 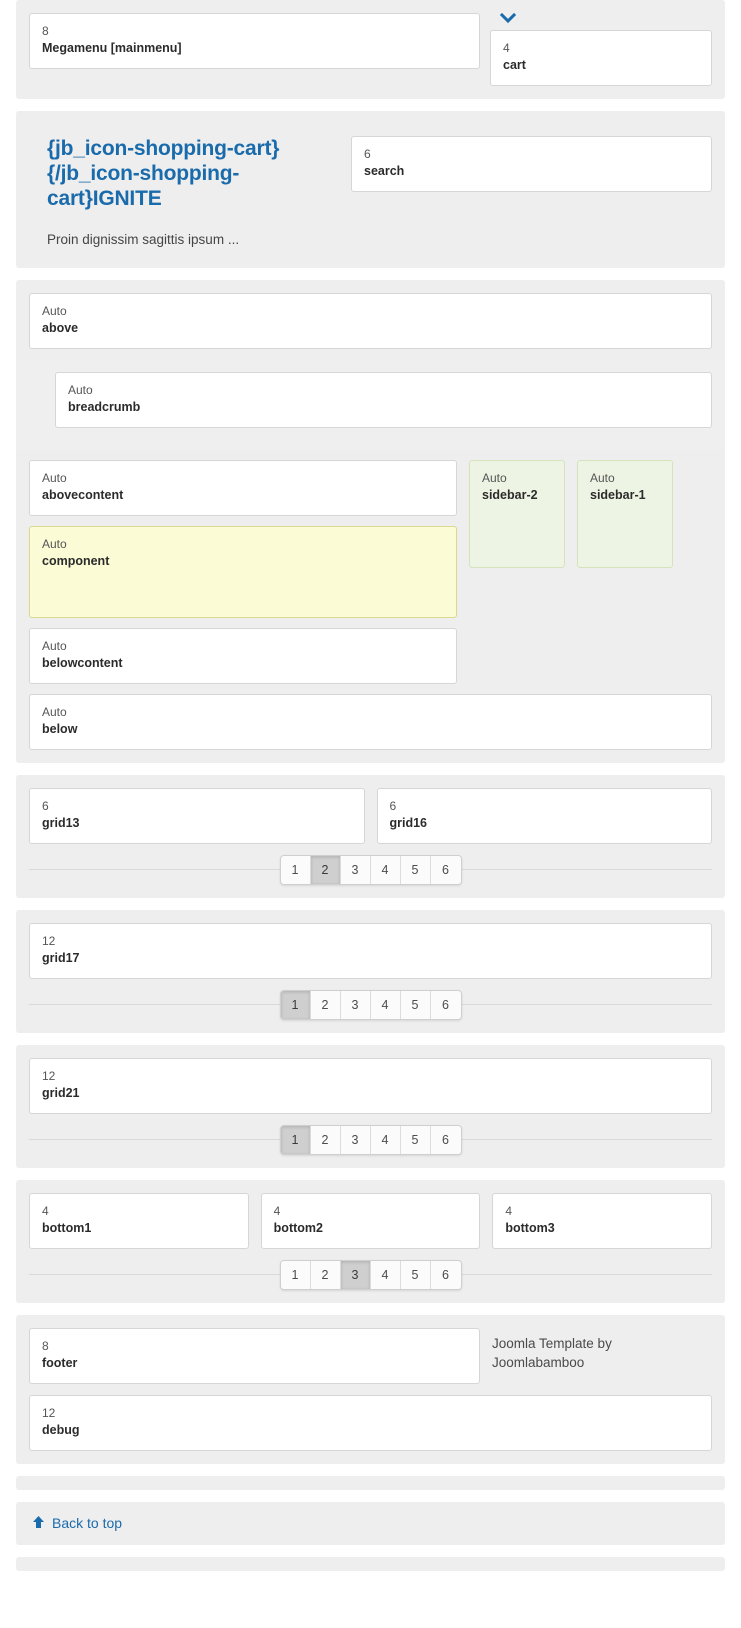 I want to click on grid21-span: 12, so click(x=49, y=1076).